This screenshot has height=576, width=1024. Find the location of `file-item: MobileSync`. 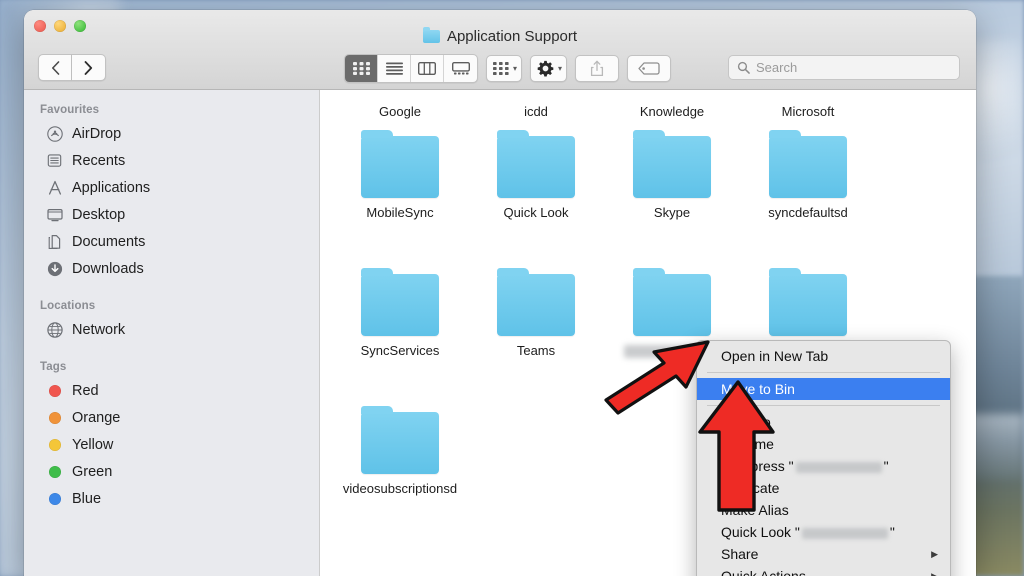

file-item: MobileSync is located at coordinates (400, 189).